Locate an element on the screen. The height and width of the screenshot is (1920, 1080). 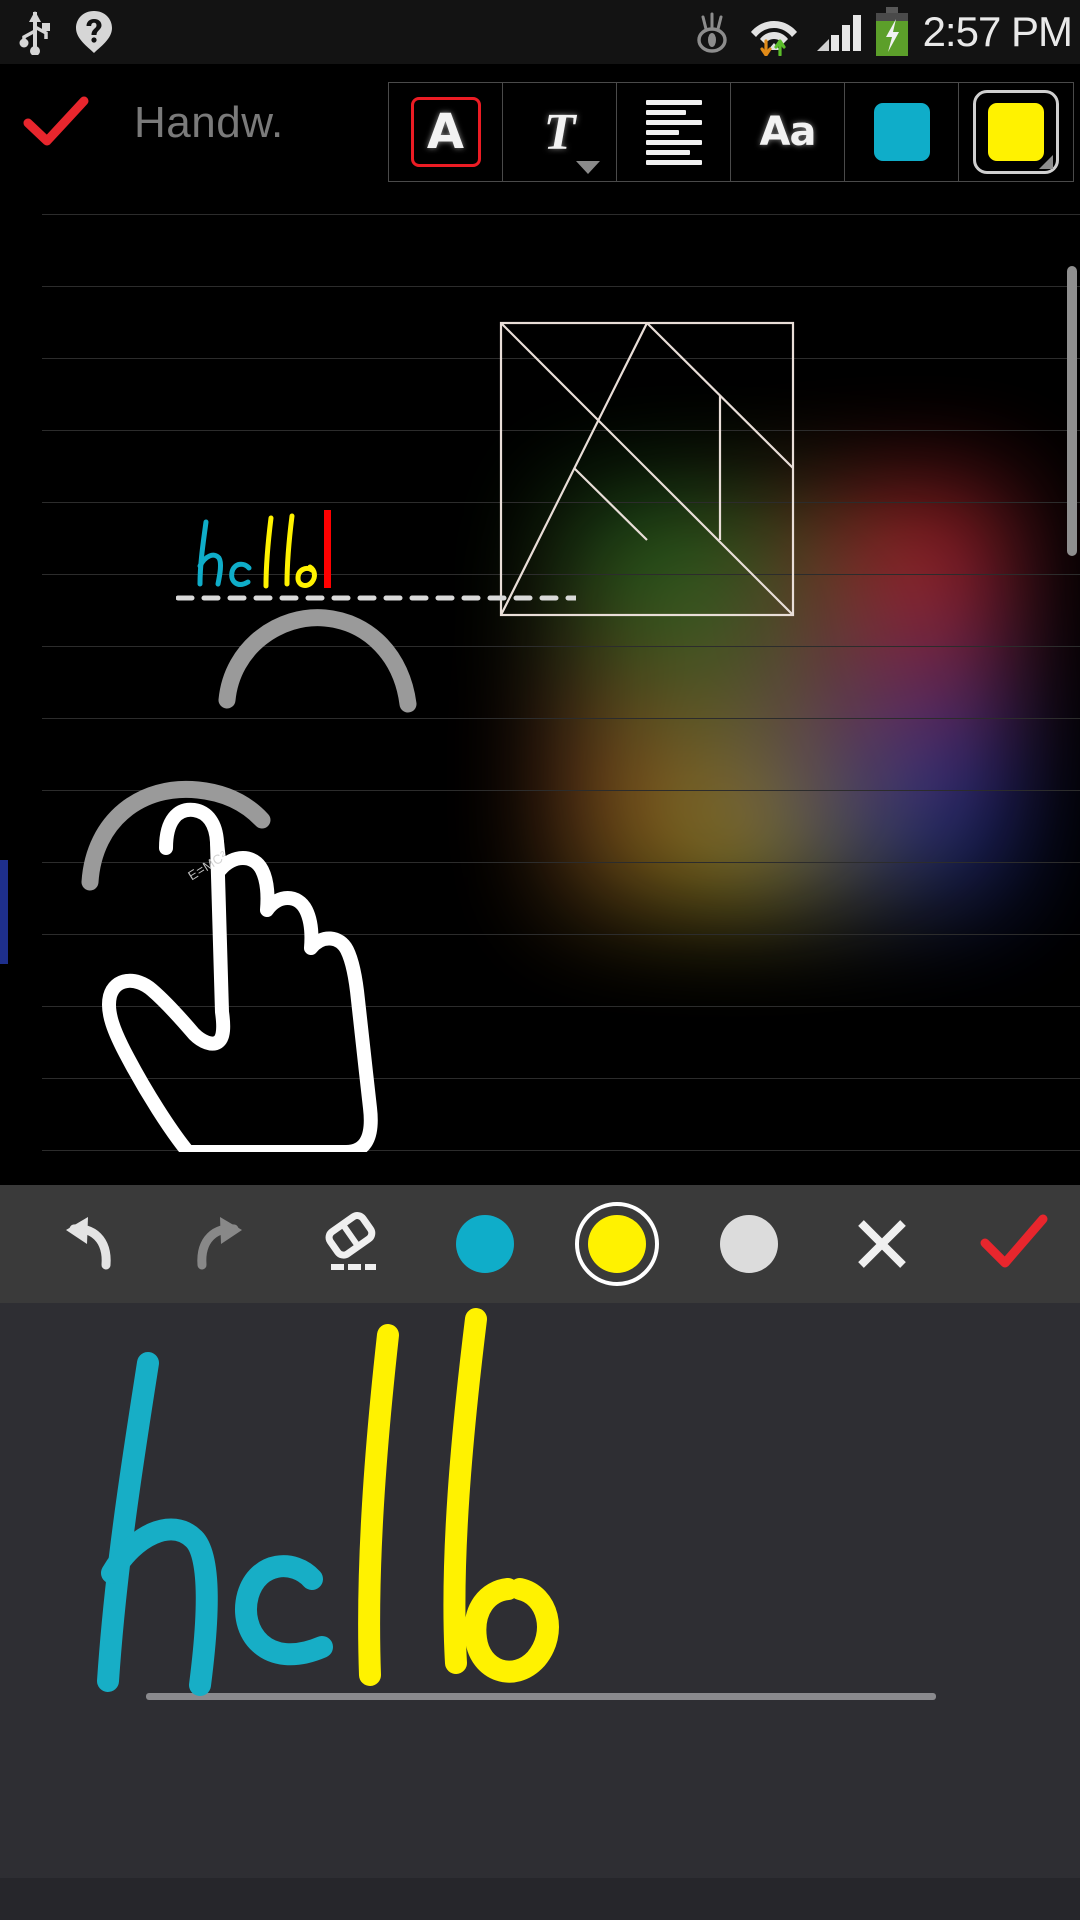
handwriting-toolbar is located at coordinates (540, 1244).